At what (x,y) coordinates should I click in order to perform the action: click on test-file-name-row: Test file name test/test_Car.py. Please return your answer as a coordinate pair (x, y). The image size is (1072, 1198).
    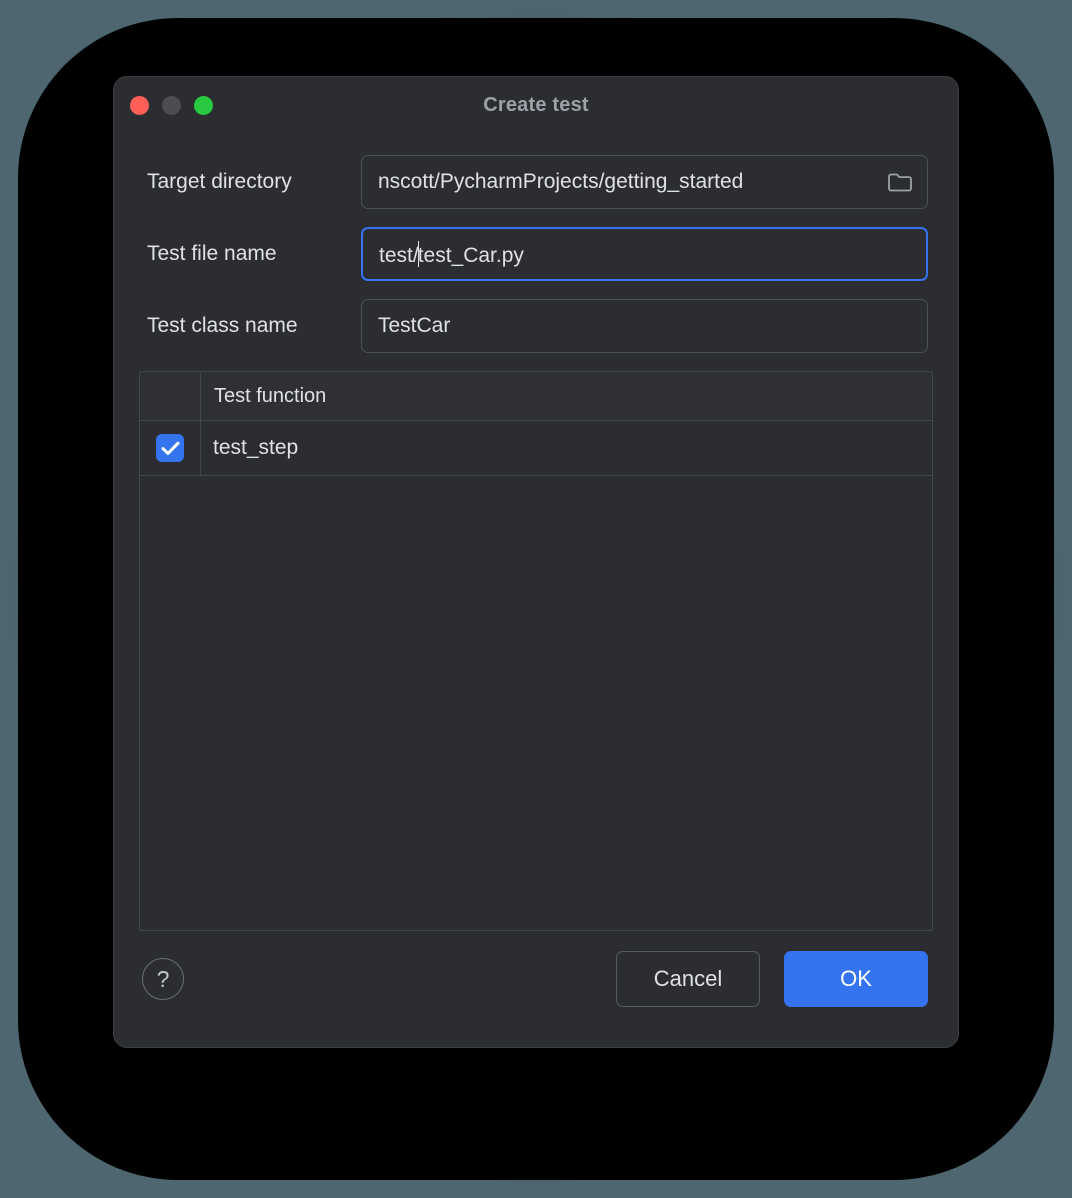
    Looking at the image, I should click on (533, 254).